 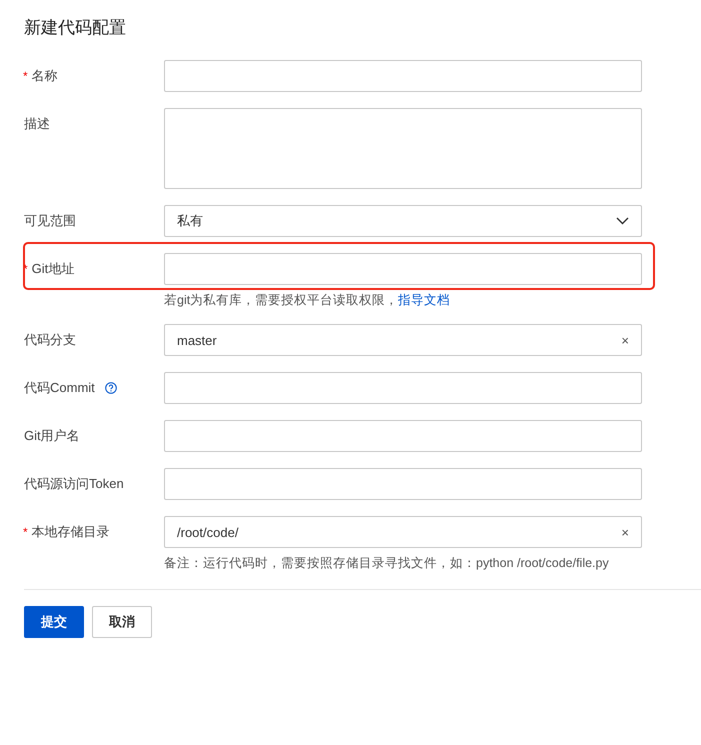 I want to click on field-label: 可见范围, so click(x=50, y=221).